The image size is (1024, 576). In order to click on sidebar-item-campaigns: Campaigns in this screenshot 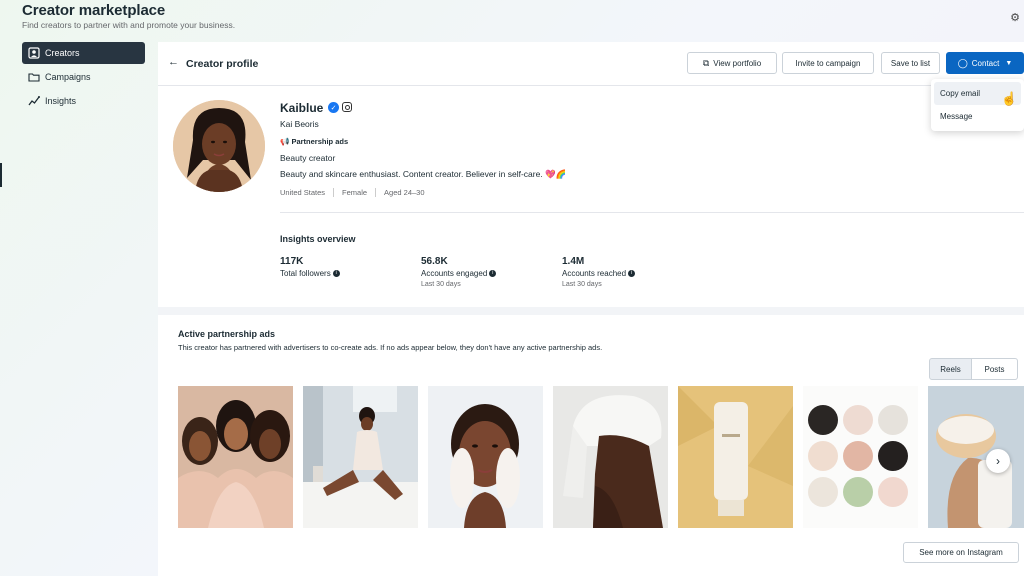, I will do `click(83, 77)`.